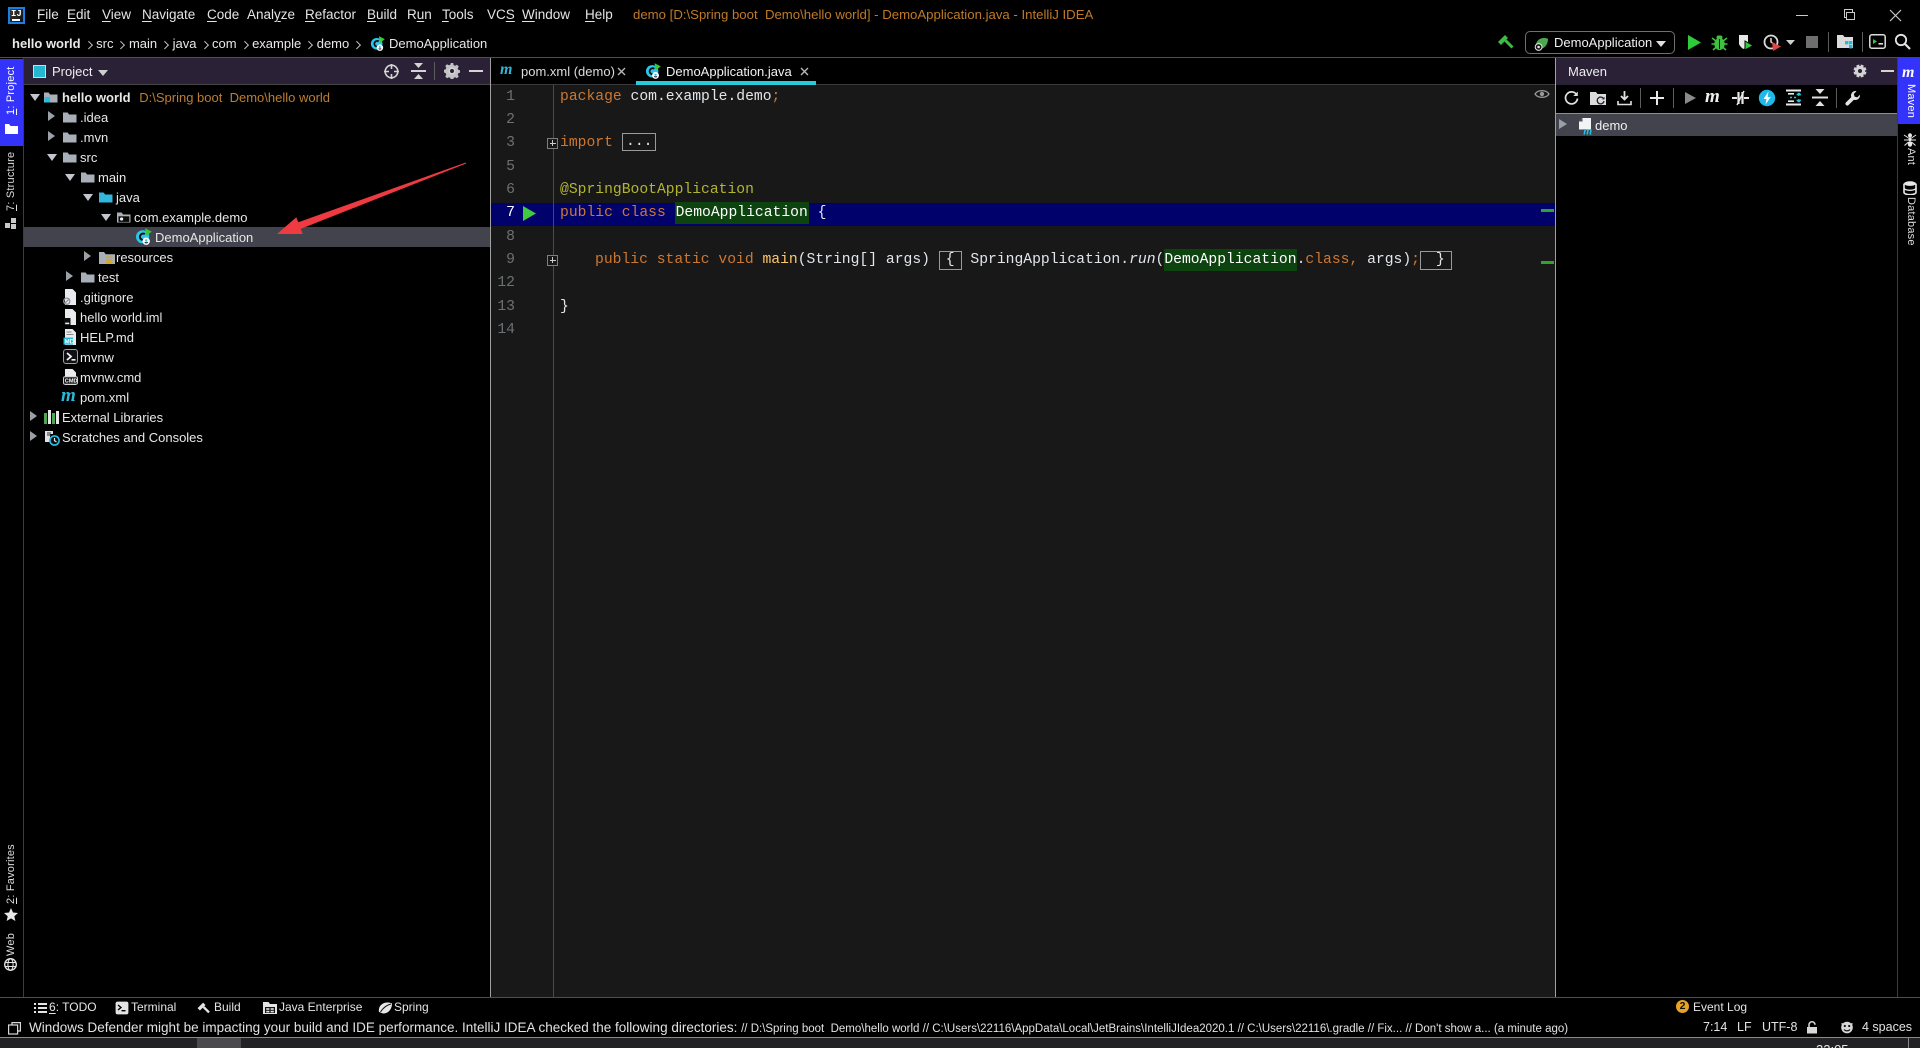 This screenshot has width=1920, height=1048. Describe the element at coordinates (1587, 132) in the screenshot. I see `svg-text: m` at that location.